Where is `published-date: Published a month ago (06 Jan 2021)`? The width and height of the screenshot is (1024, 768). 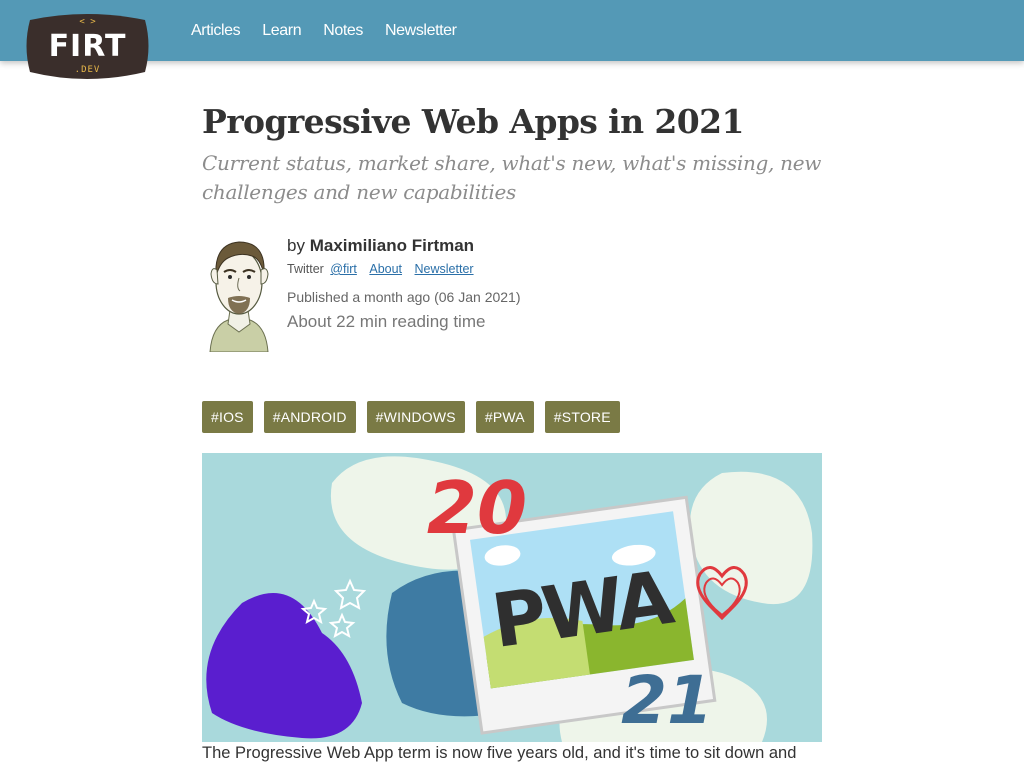
published-date: Published a month ago (06 Jan 2021) is located at coordinates (404, 297).